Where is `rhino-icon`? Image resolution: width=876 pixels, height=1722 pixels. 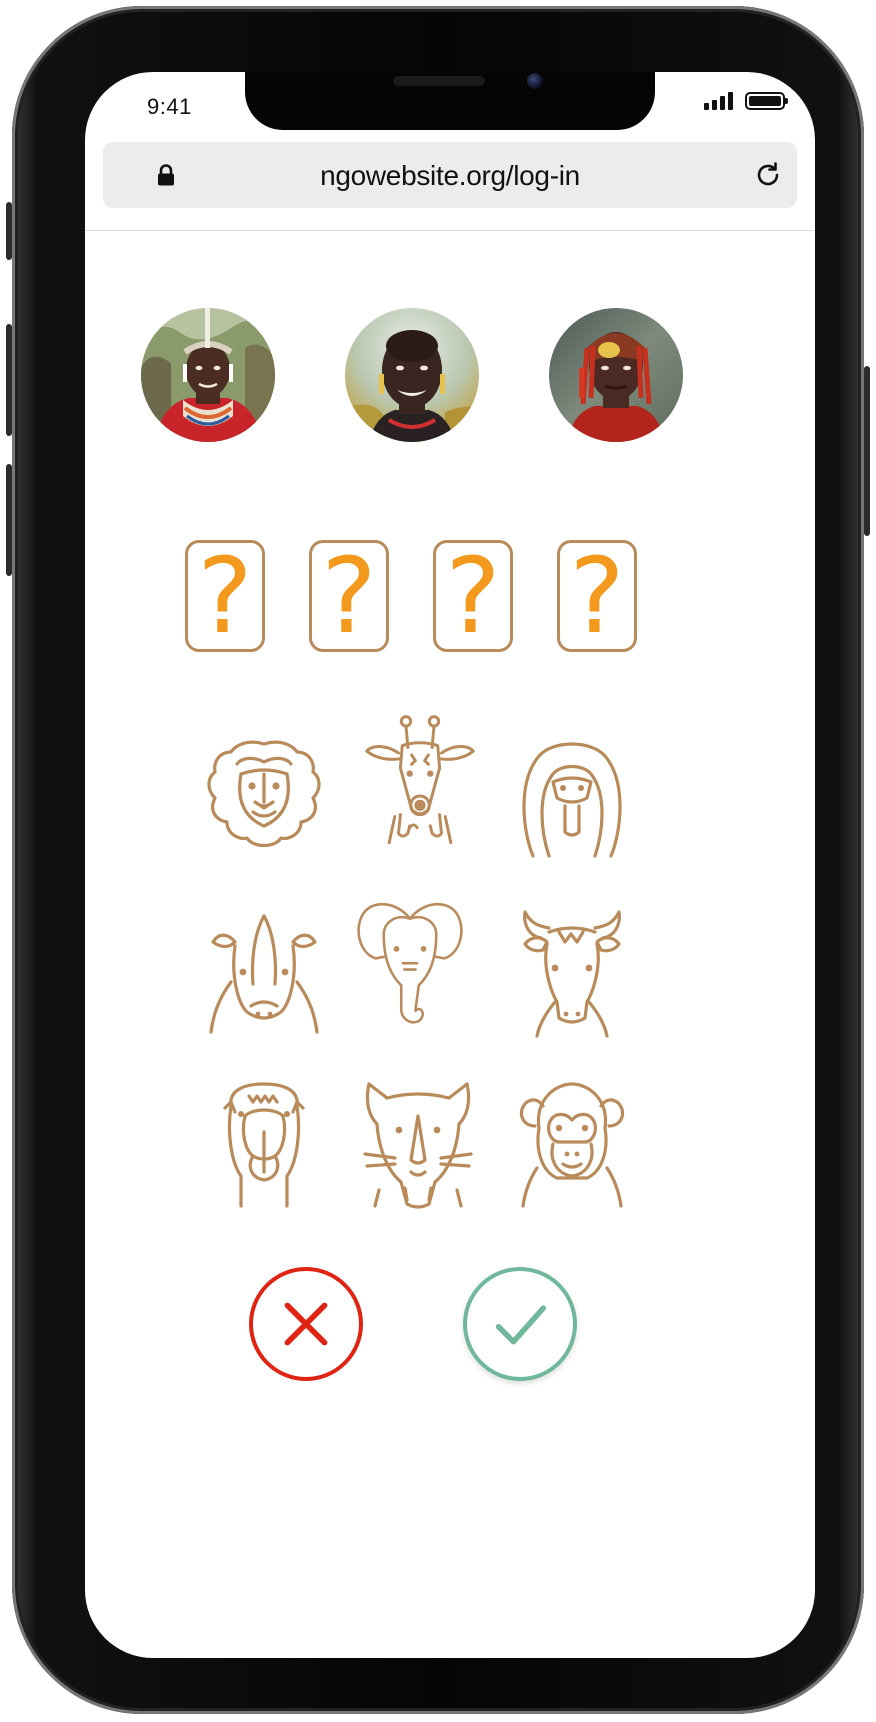 rhino-icon is located at coordinates (264, 974).